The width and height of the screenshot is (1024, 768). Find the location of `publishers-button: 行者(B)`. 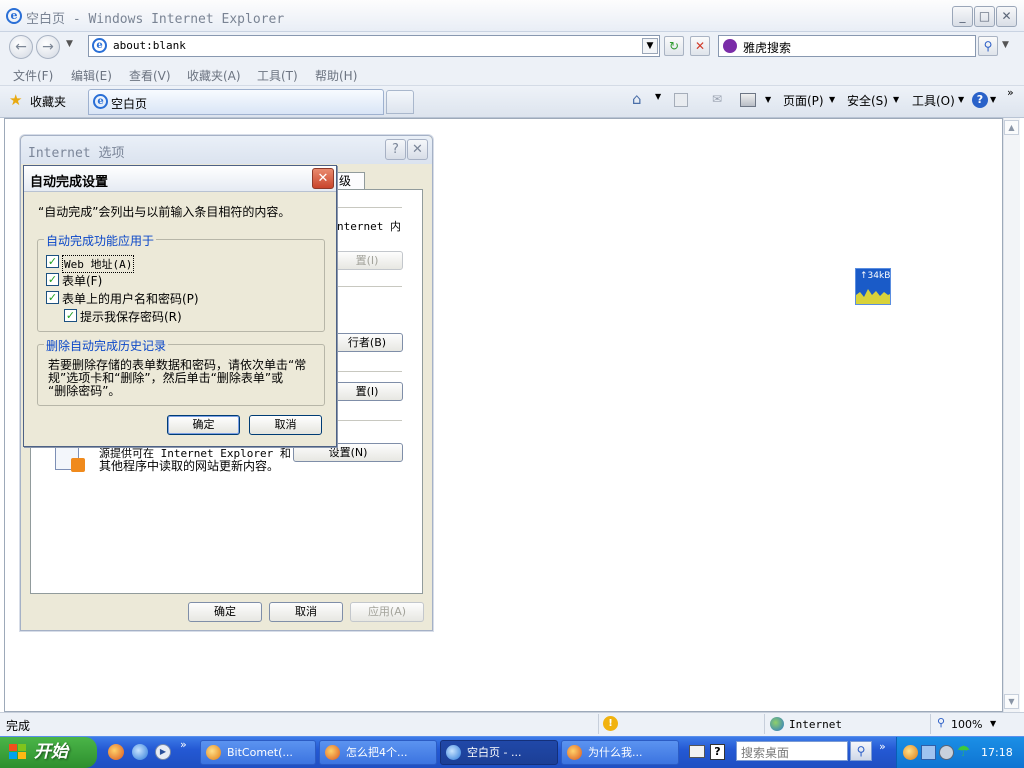

publishers-button: 行者(B) is located at coordinates (367, 342).